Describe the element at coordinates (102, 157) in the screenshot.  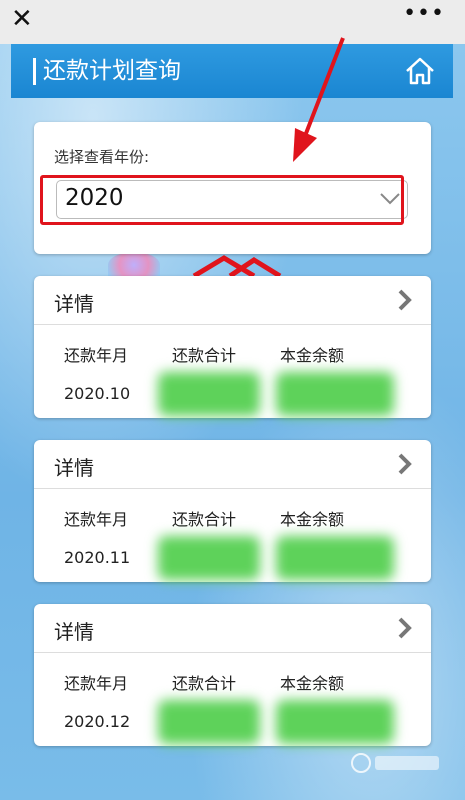
I see `year-selector-label: 选择查看年份:` at that location.